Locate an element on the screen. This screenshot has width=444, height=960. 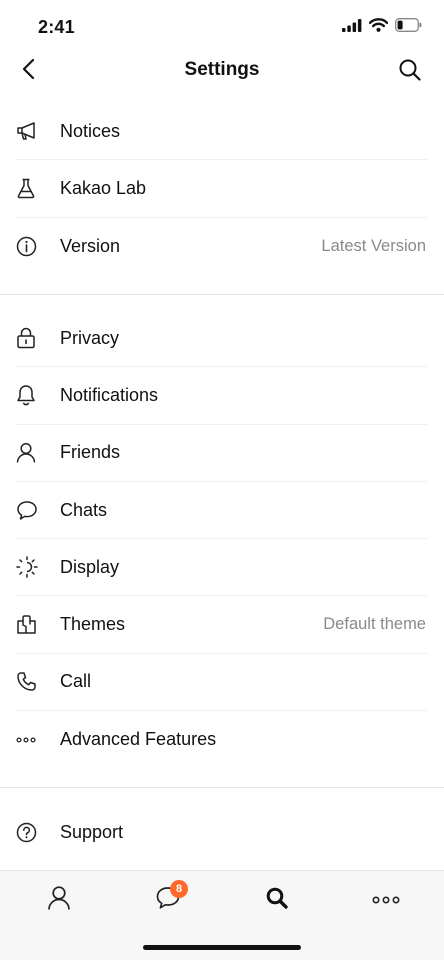
settings-row-label: Kakao Lab is located at coordinates (103, 187).